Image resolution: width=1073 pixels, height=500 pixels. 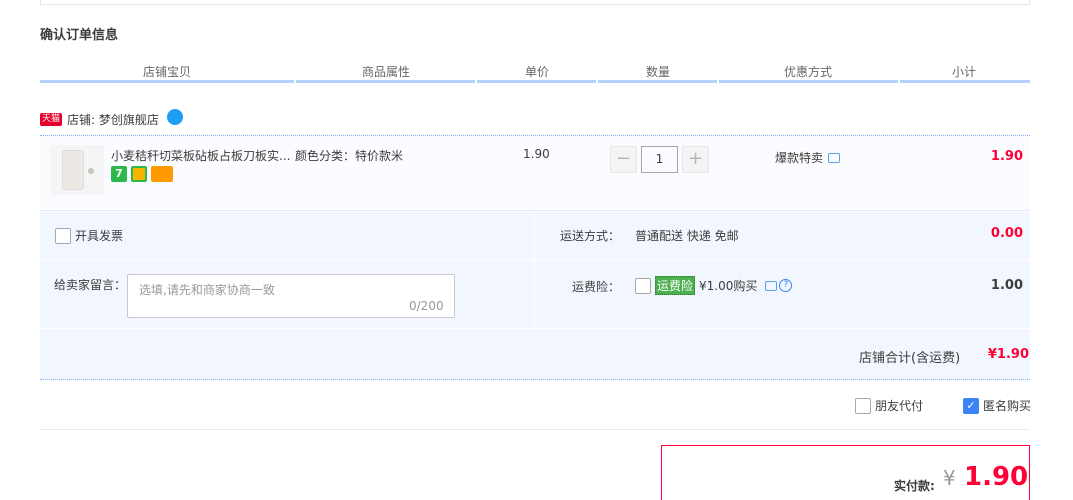 What do you see at coordinates (658, 72) in the screenshot?
I see `column-header-quantity: 数量` at bounding box center [658, 72].